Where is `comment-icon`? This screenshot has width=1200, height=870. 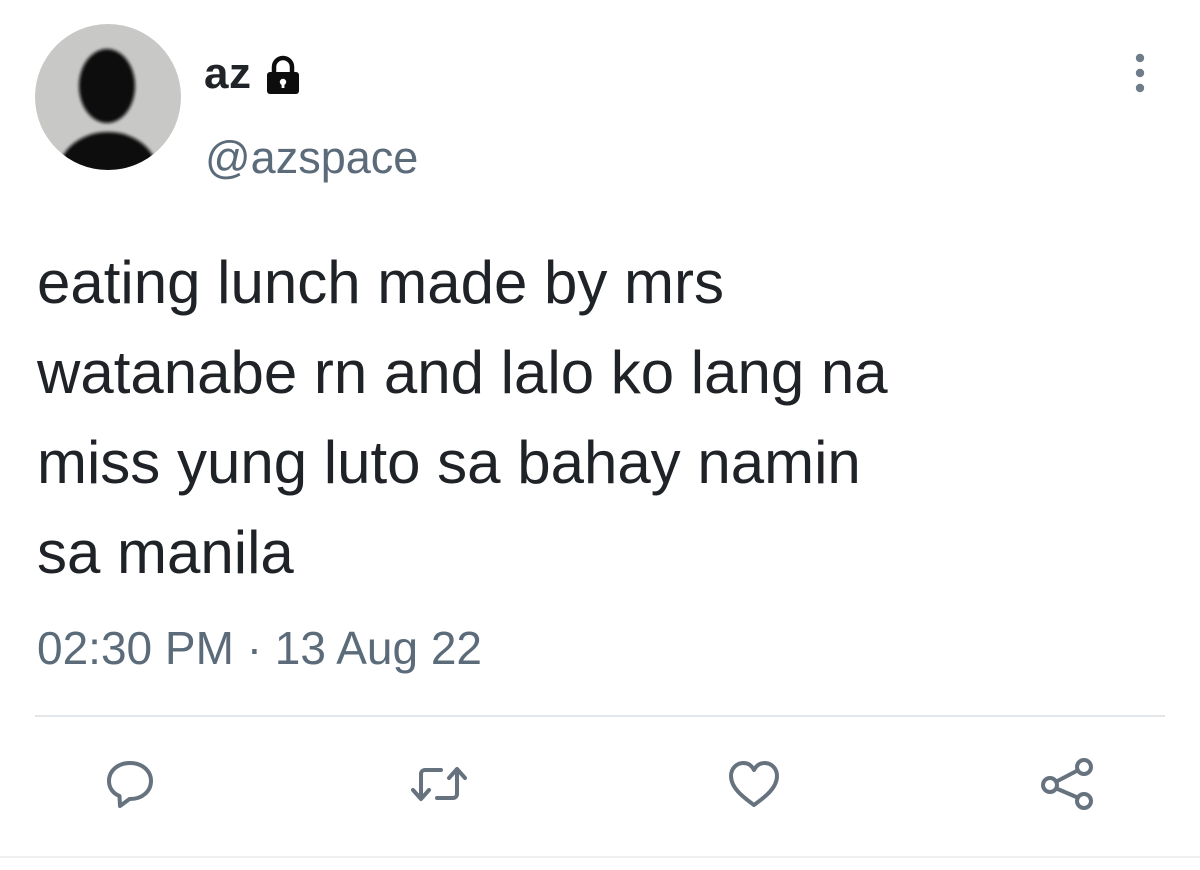
comment-icon is located at coordinates (130, 784).